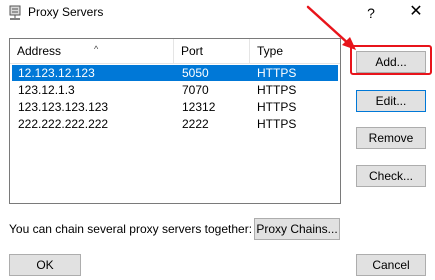 The image size is (435, 280). What do you see at coordinates (391, 265) in the screenshot?
I see `cancel-button: Cancel` at bounding box center [391, 265].